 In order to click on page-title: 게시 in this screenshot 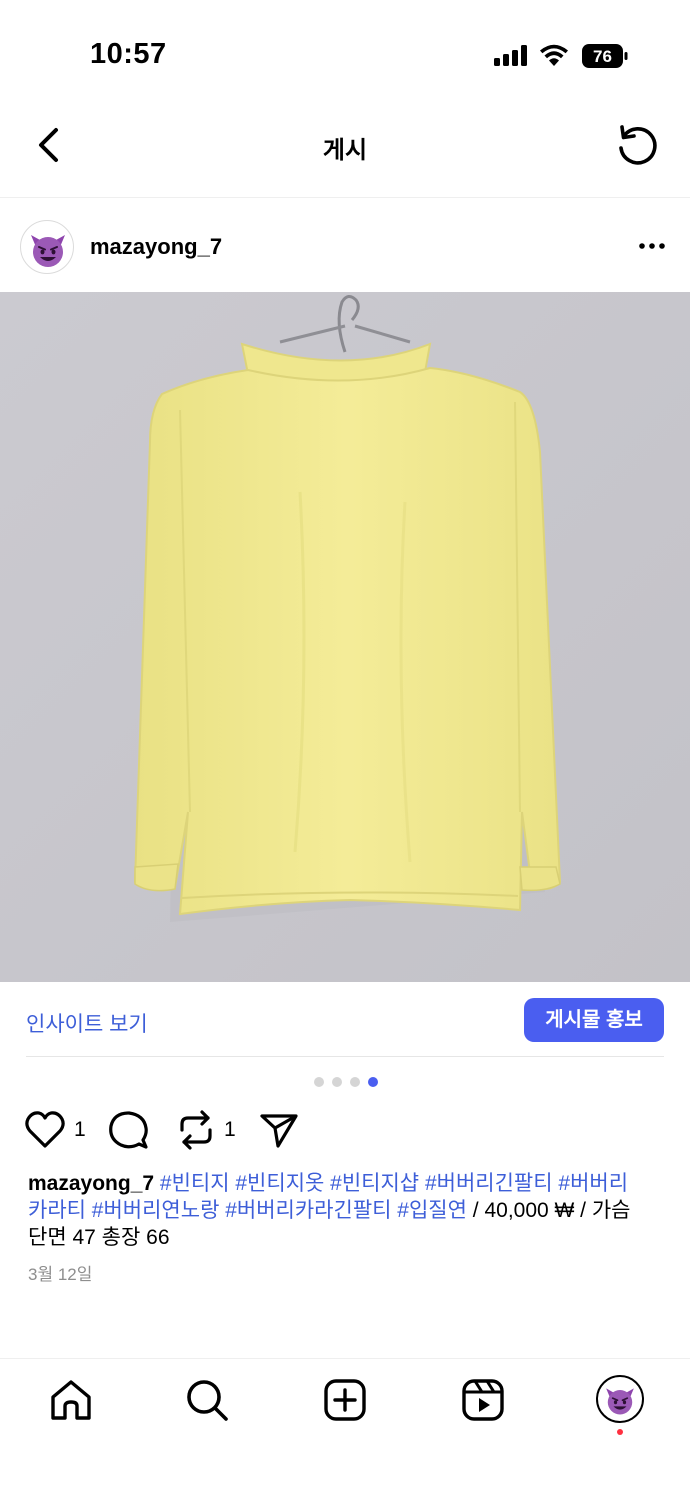, I will do `click(345, 150)`.